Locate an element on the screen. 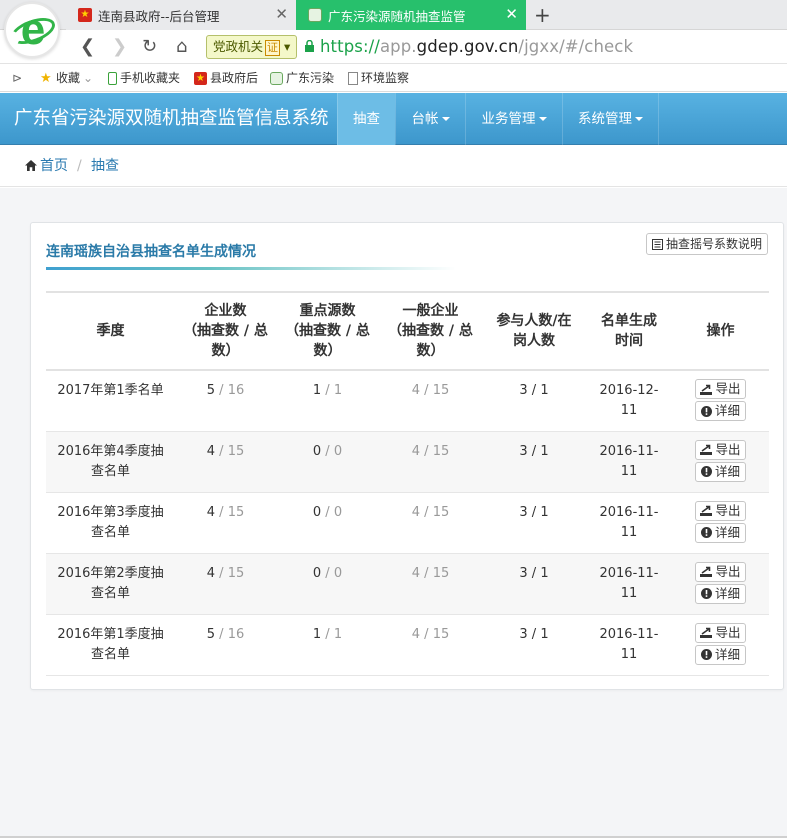 Image resolution: width=787 pixels, height=838 pixels. eco-site-icon is located at coordinates (315, 15).